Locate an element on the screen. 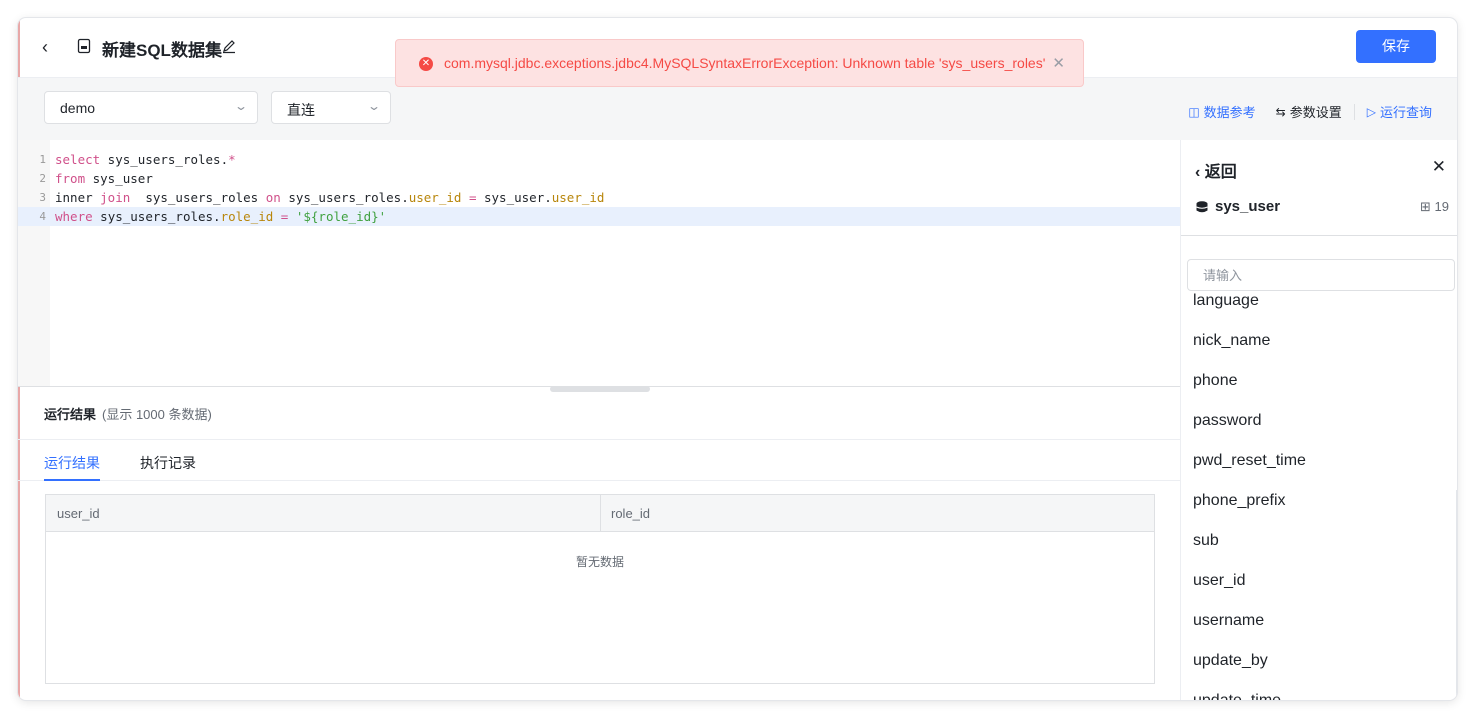 This screenshot has width=1475, height=718. page-title: 新建SQL数据集 is located at coordinates (162, 50).